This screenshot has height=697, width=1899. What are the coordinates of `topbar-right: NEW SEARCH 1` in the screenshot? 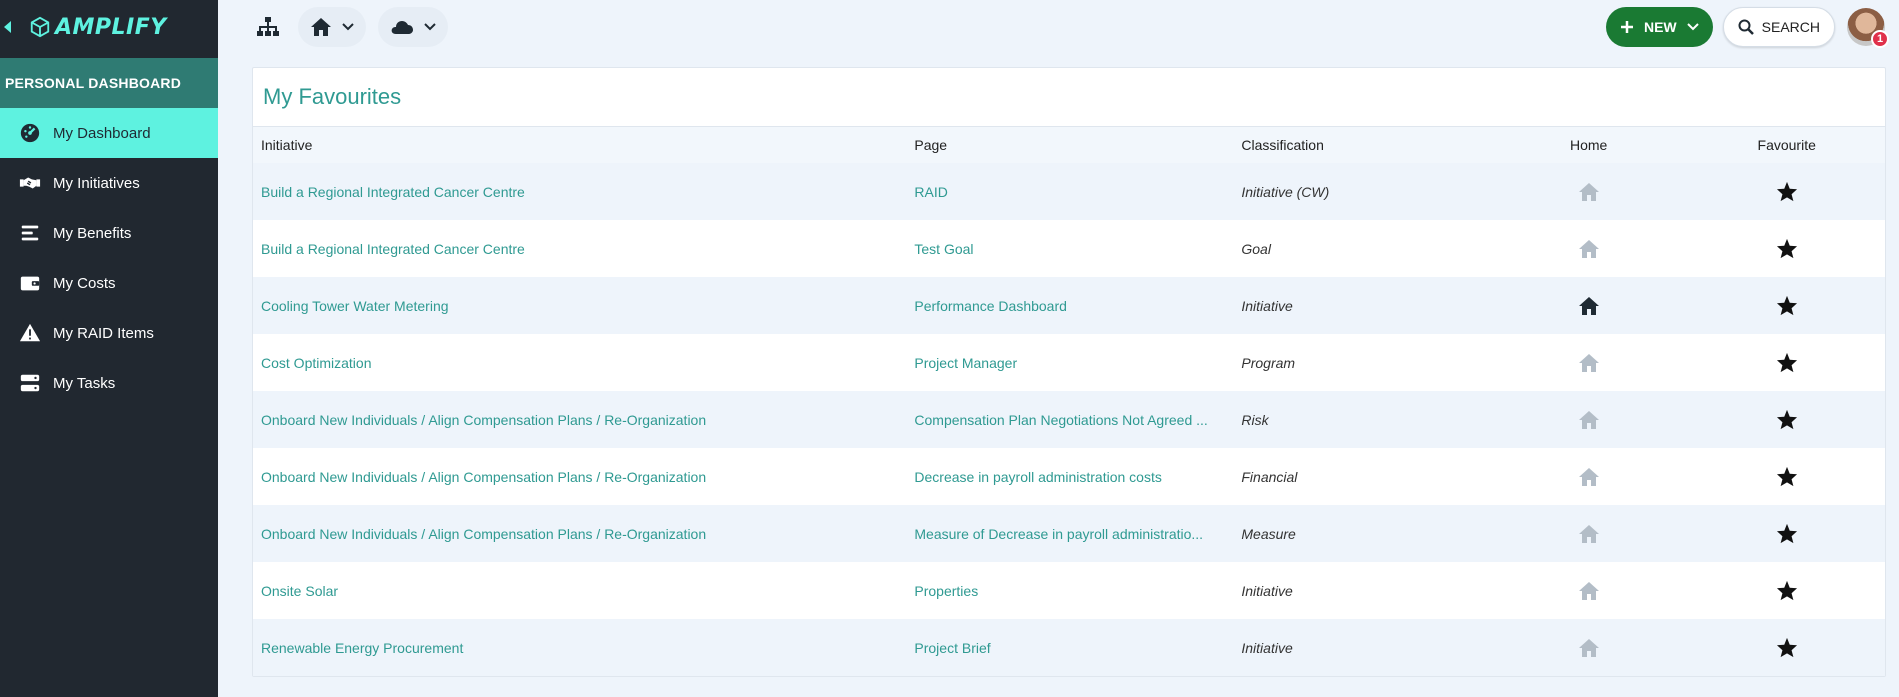 It's located at (1752, 27).